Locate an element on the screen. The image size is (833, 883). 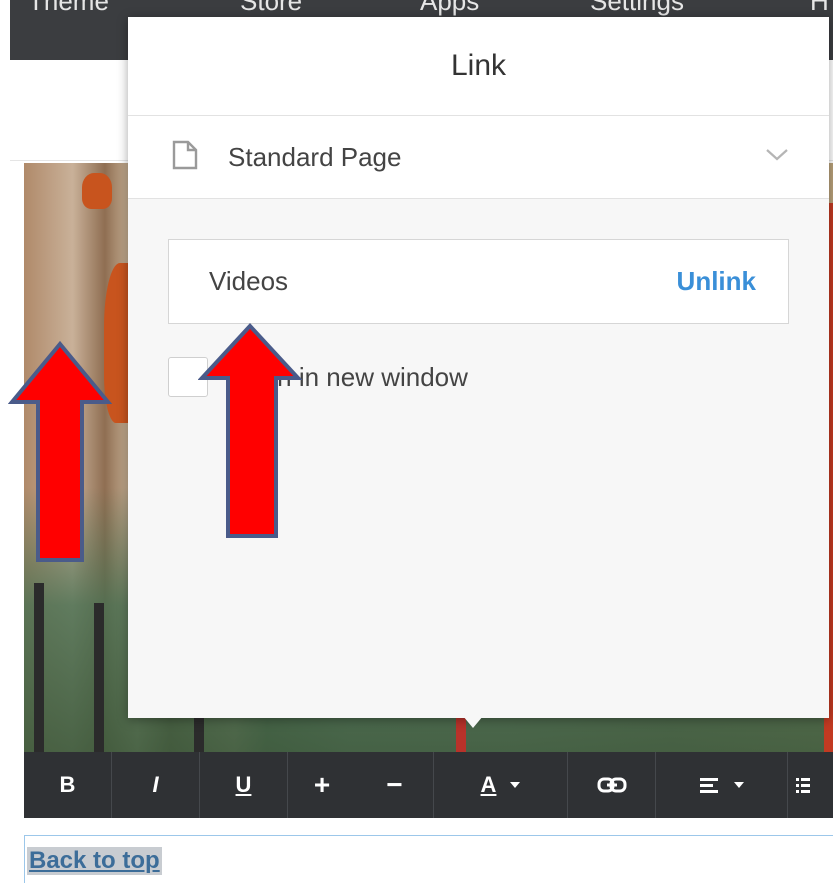
plus-icon: + is located at coordinates (322, 784).